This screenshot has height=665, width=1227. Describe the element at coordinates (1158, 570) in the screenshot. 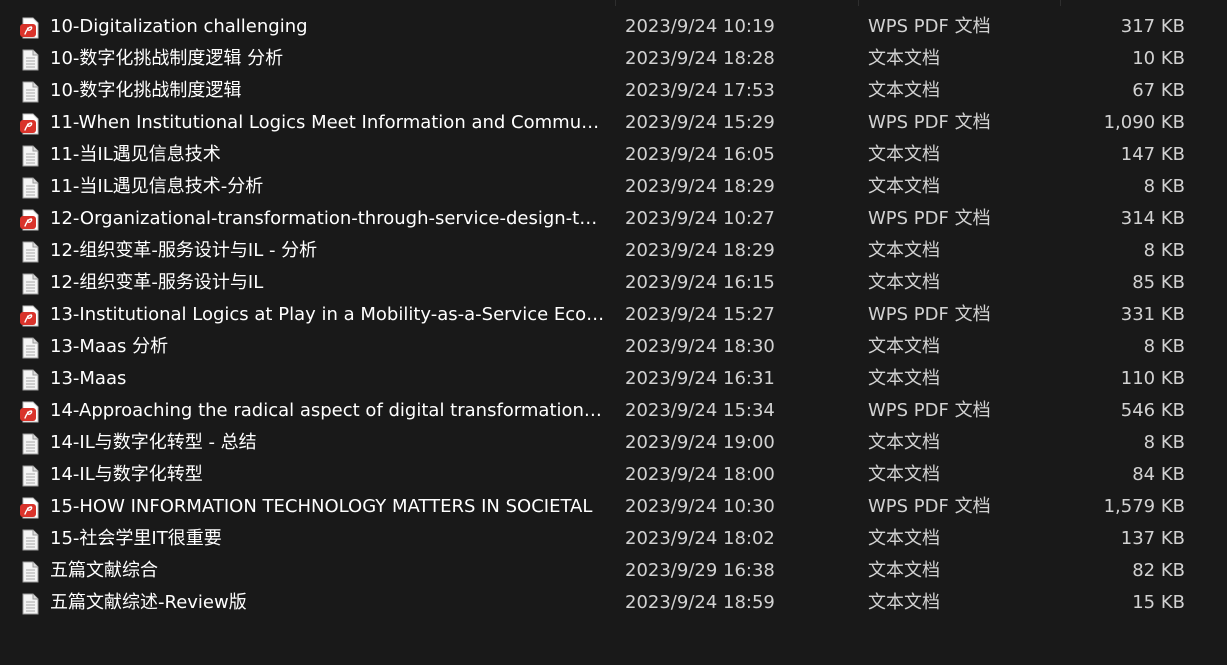

I see `file-size: 82 KB` at that location.